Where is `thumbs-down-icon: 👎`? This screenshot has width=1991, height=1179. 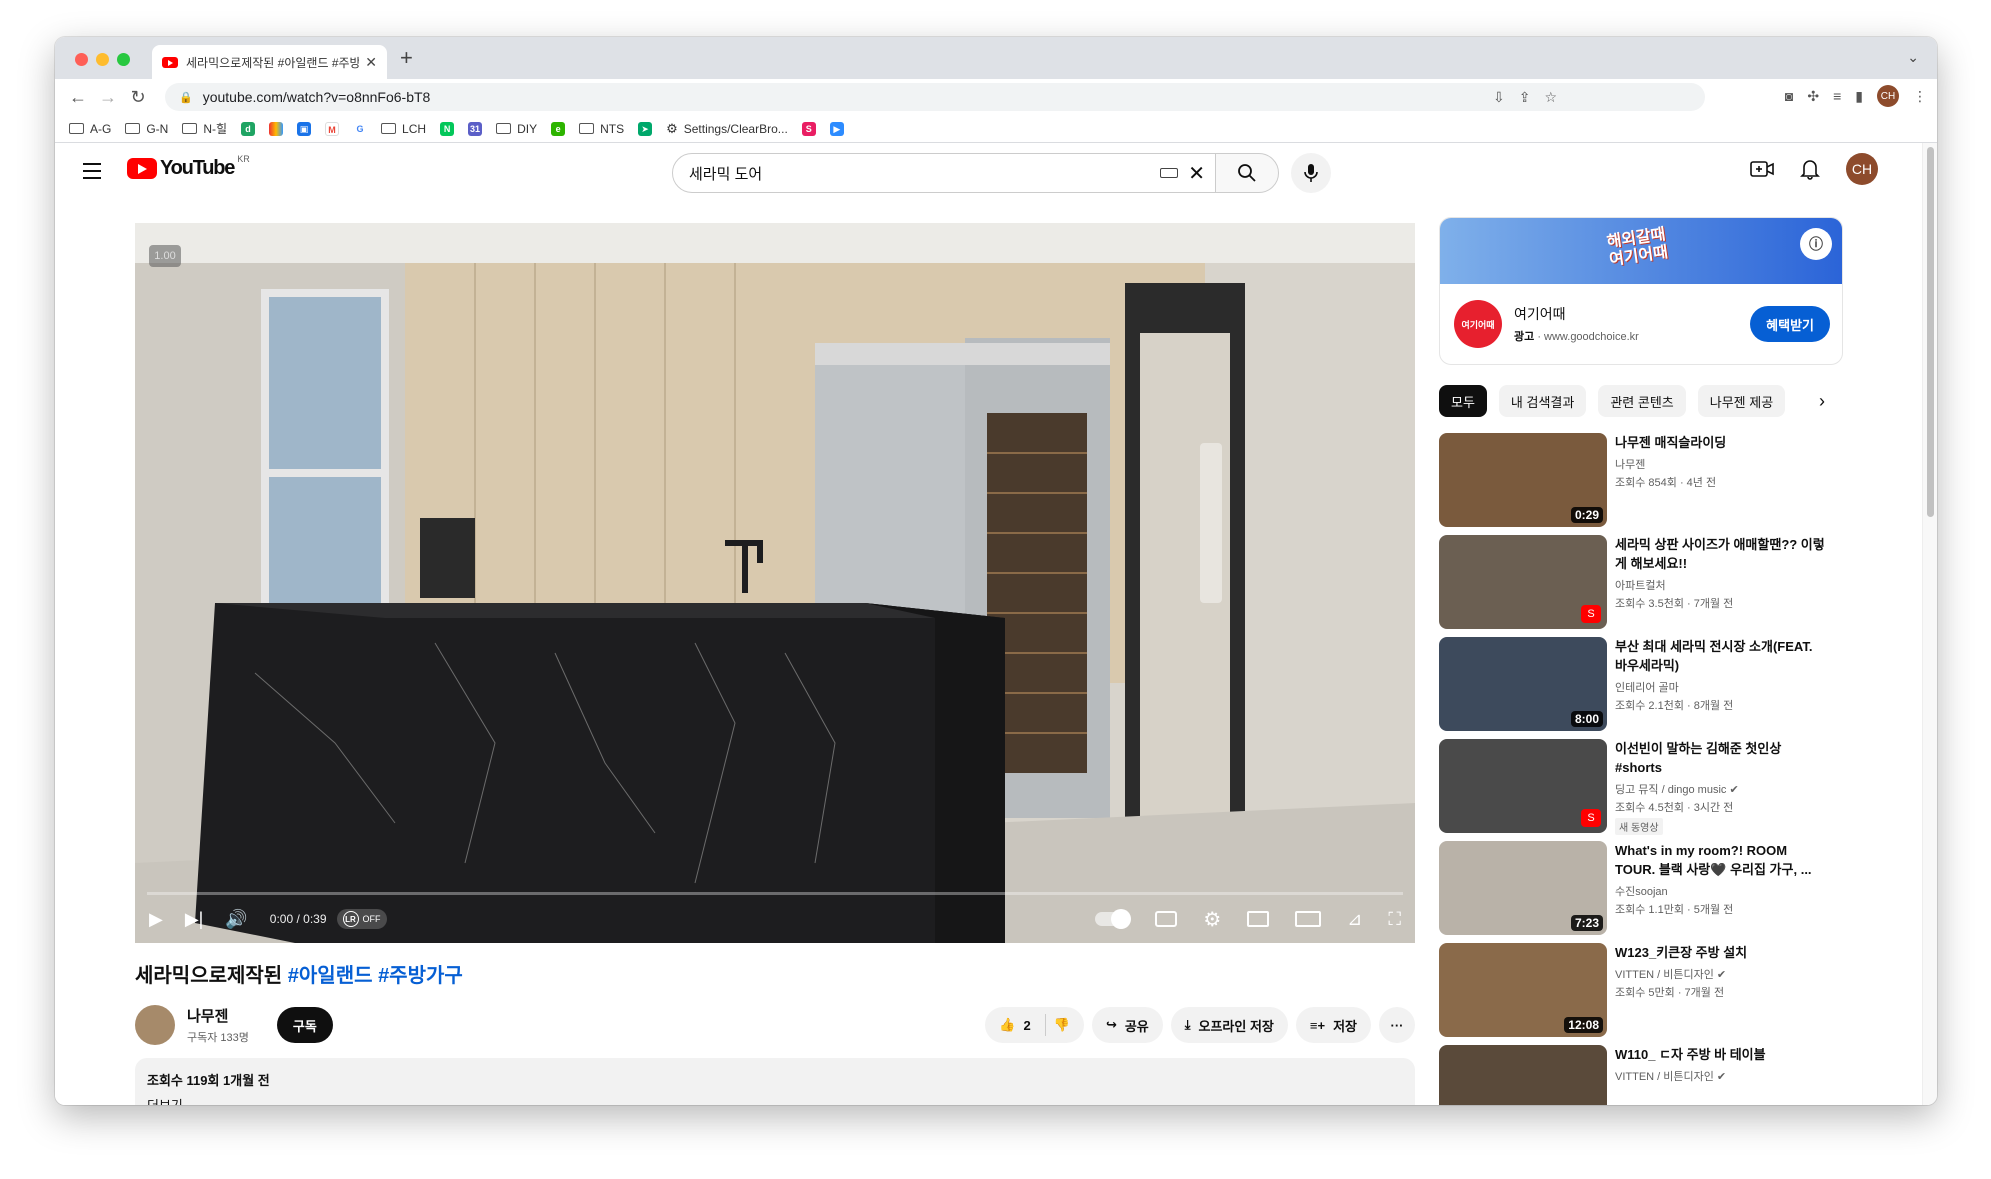
thumbs-down-icon: 👎 is located at coordinates (1062, 1025).